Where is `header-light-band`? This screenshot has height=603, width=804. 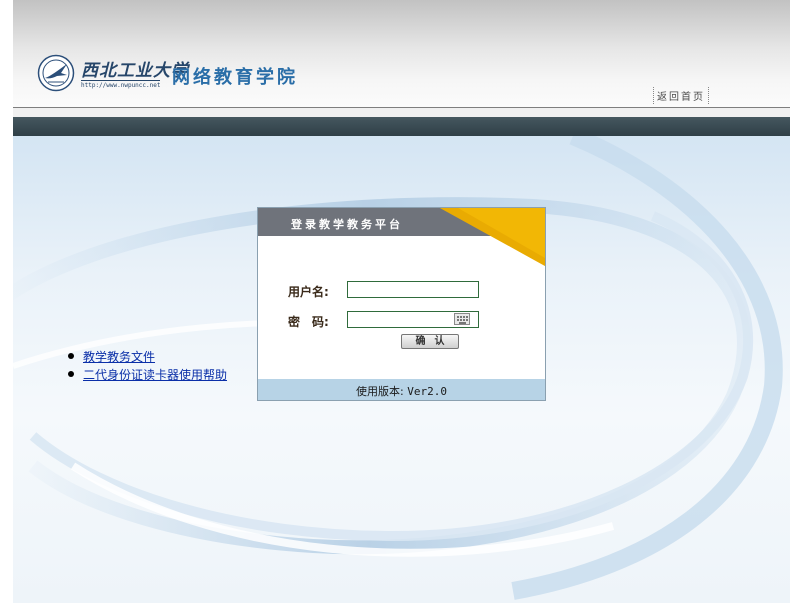 header-light-band is located at coordinates (401, 112).